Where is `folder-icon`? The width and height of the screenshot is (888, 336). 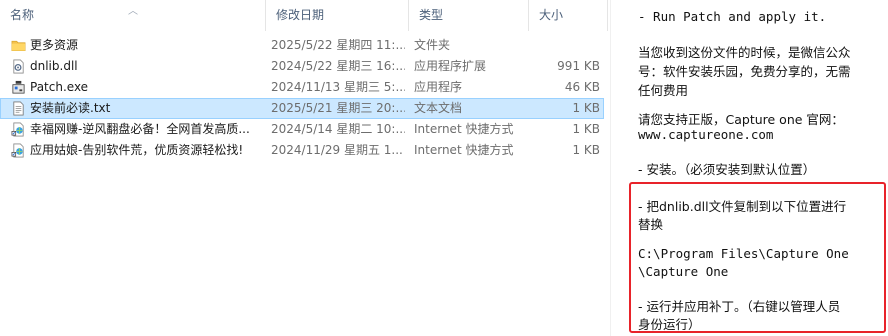 folder-icon is located at coordinates (18, 46).